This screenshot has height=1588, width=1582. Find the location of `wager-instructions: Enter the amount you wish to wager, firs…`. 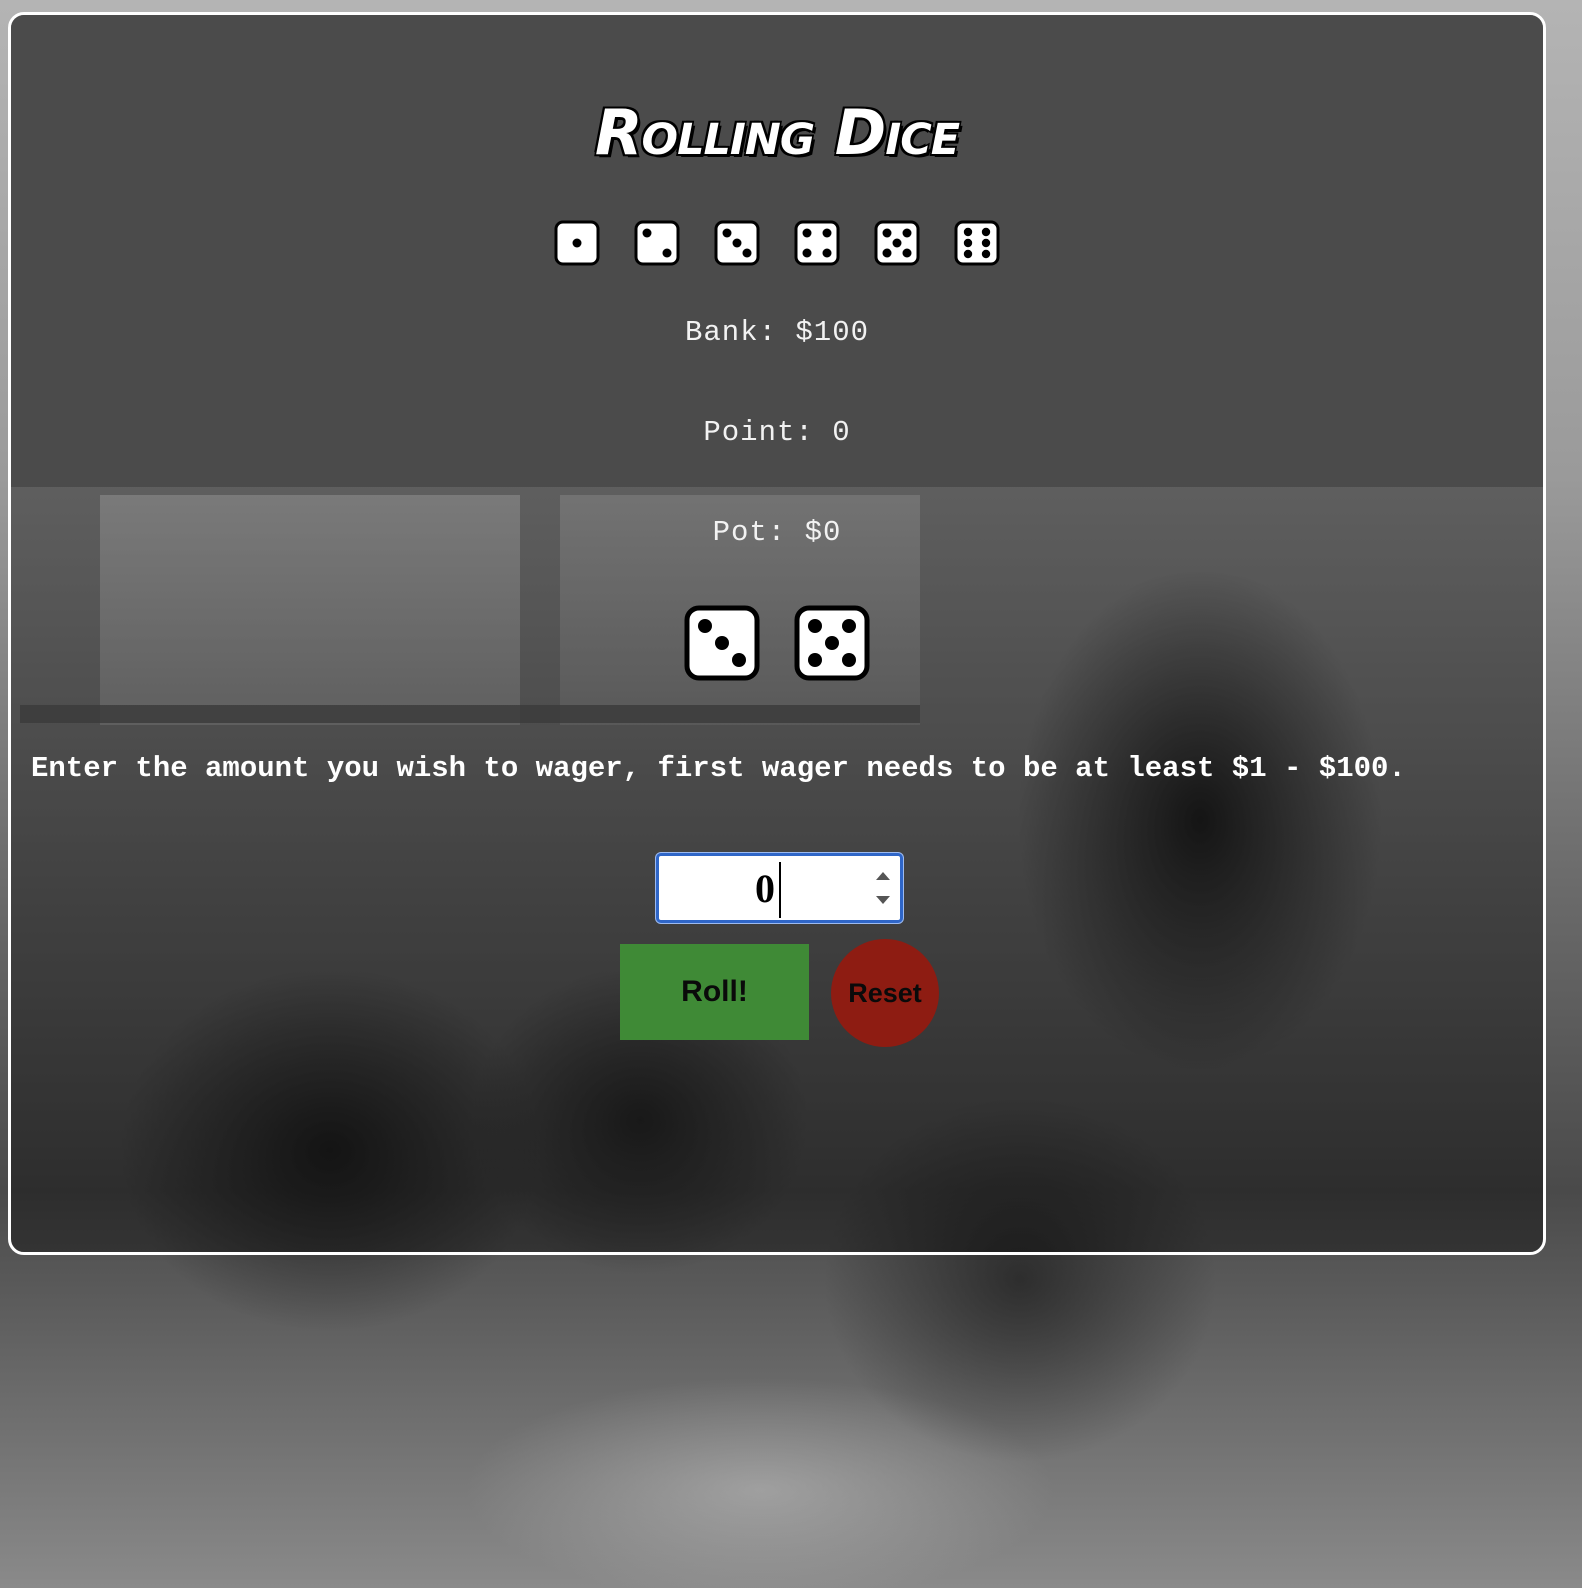

wager-instructions: Enter the amount you wish to wager, firs… is located at coordinates (718, 768).